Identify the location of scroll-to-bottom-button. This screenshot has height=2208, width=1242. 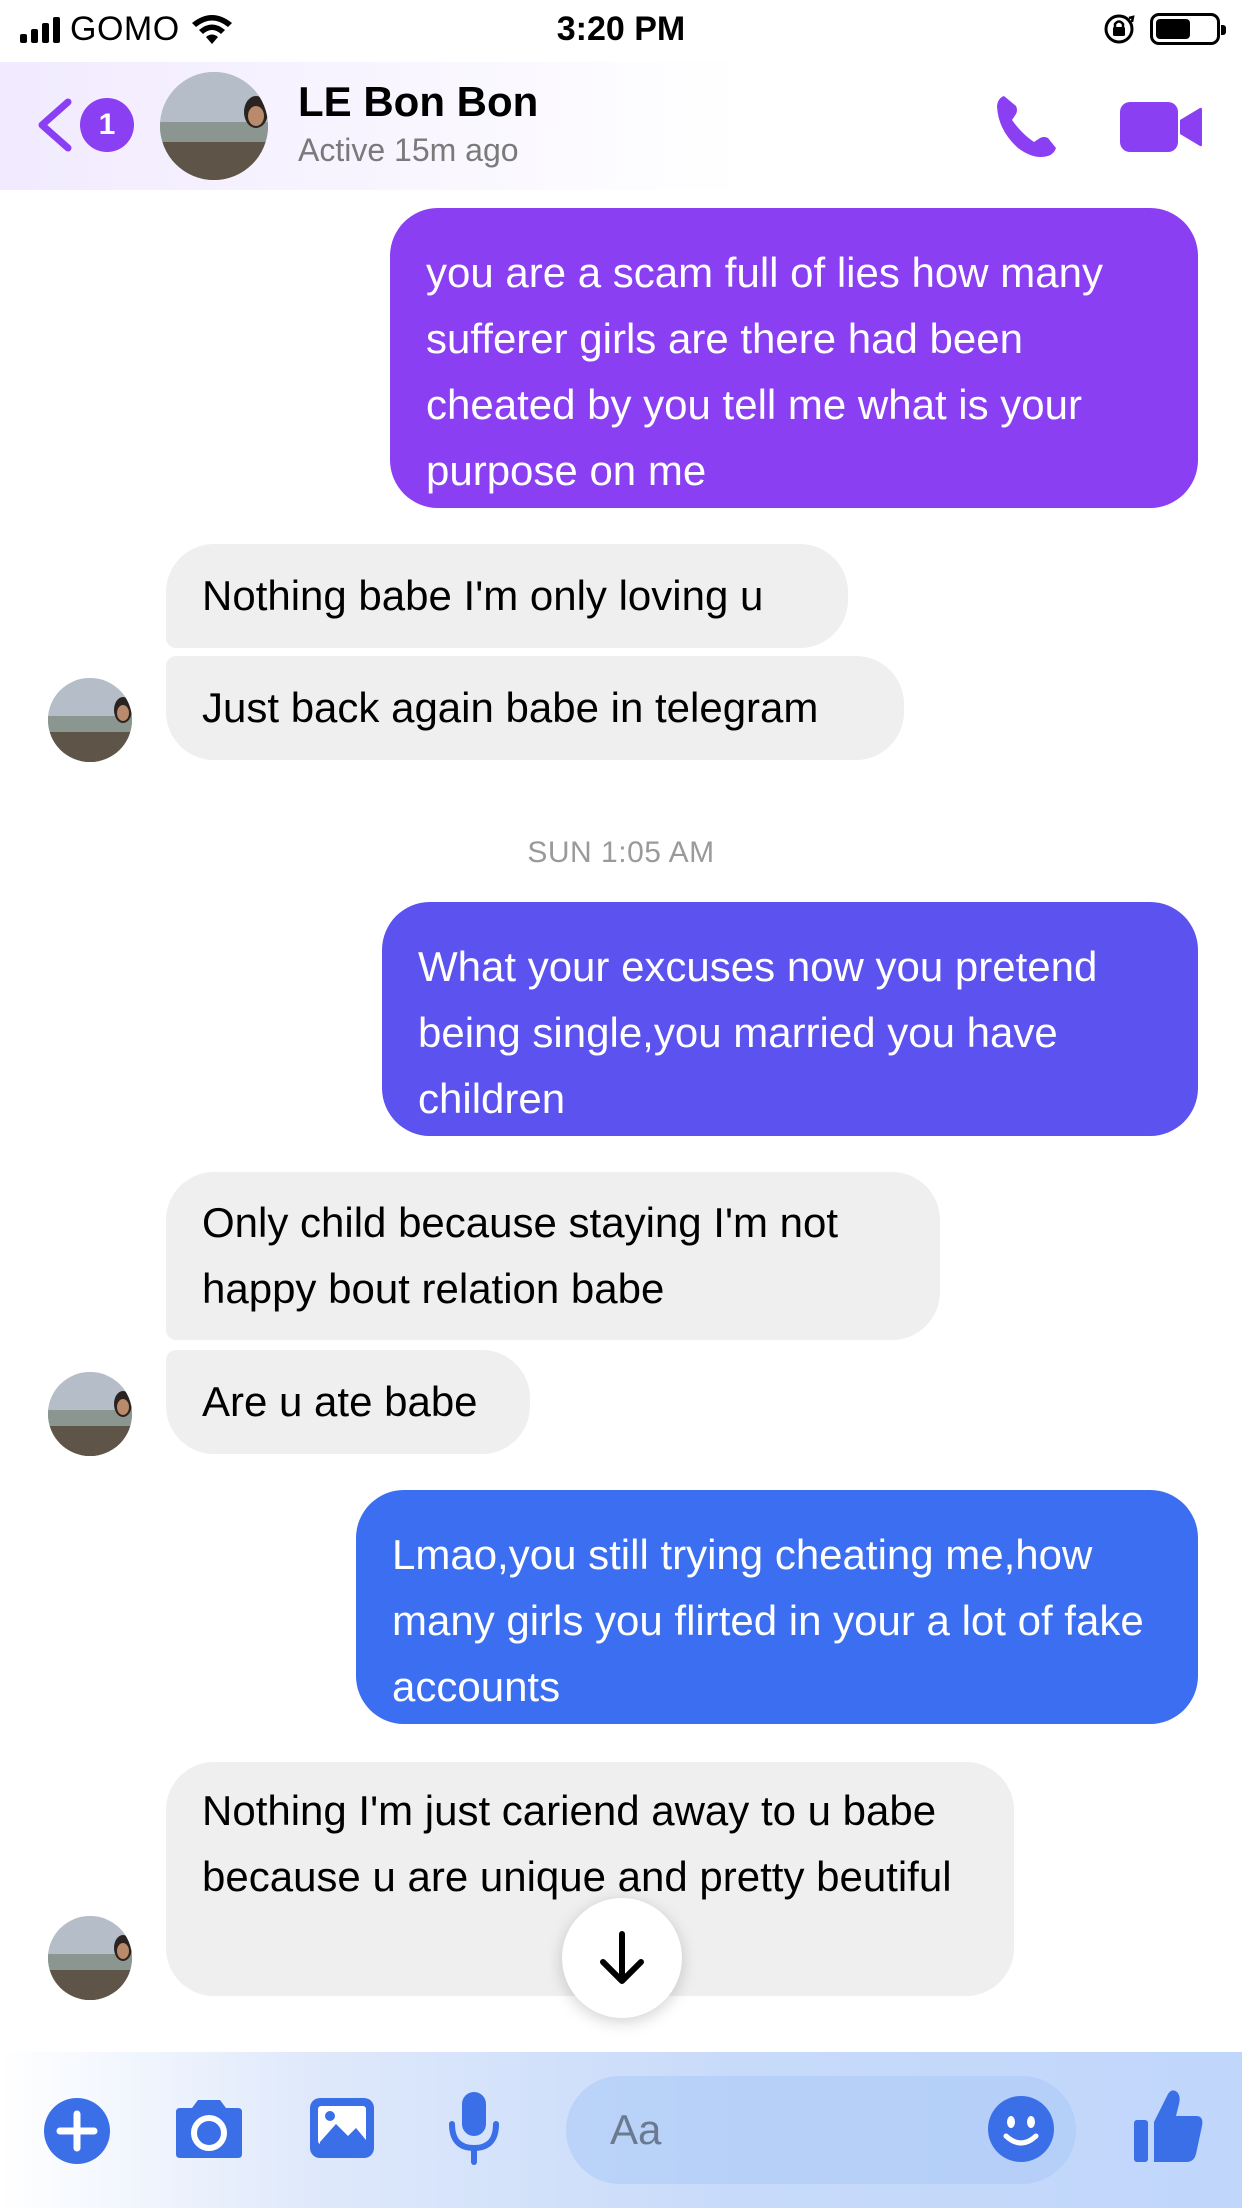
(622, 1958).